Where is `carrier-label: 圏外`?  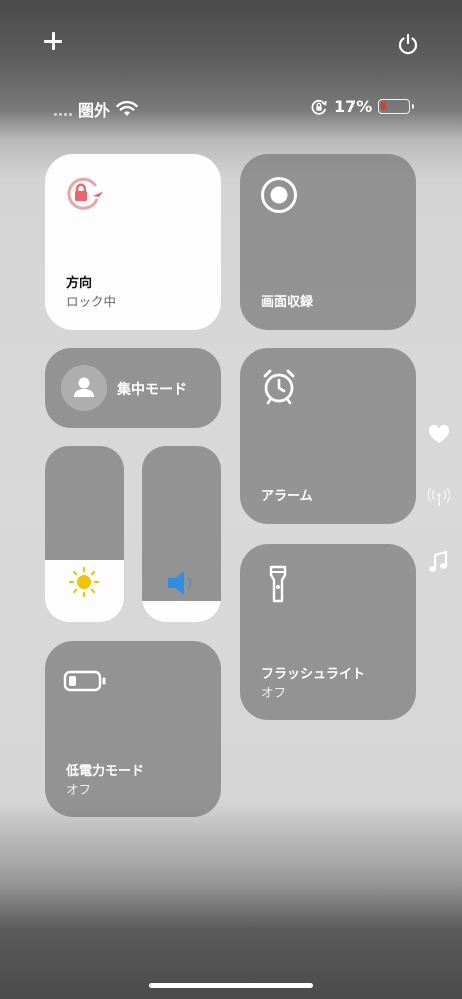
carrier-label: 圏外 is located at coordinates (94, 110).